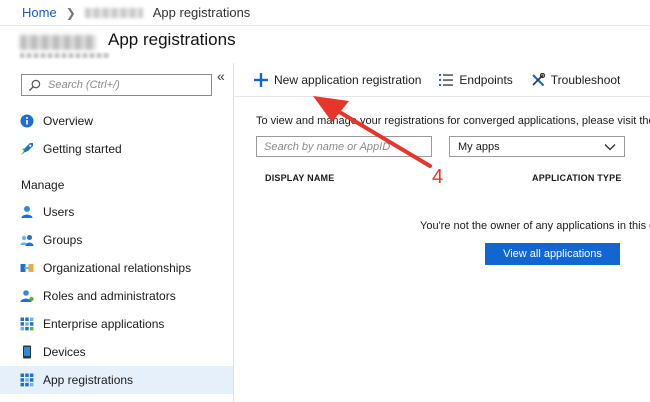 This screenshot has width=650, height=402. What do you see at coordinates (58, 42) in the screenshot?
I see `redacted-tenant-title` at bounding box center [58, 42].